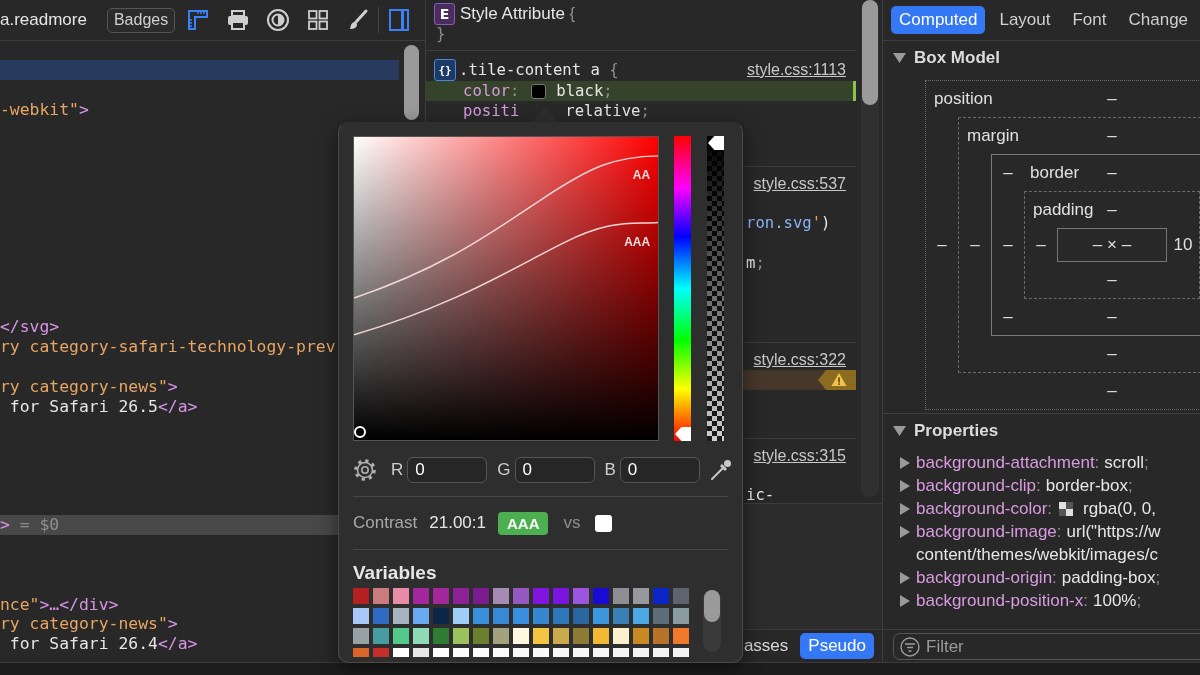 This screenshot has height=675, width=1200. I want to click on sidebar-icon, so click(399, 20).